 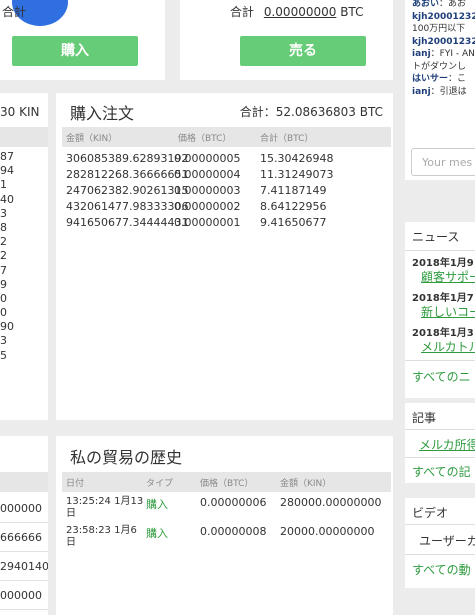 What do you see at coordinates (448, 276) in the screenshot?
I see `news-link: 顧客サポー` at bounding box center [448, 276].